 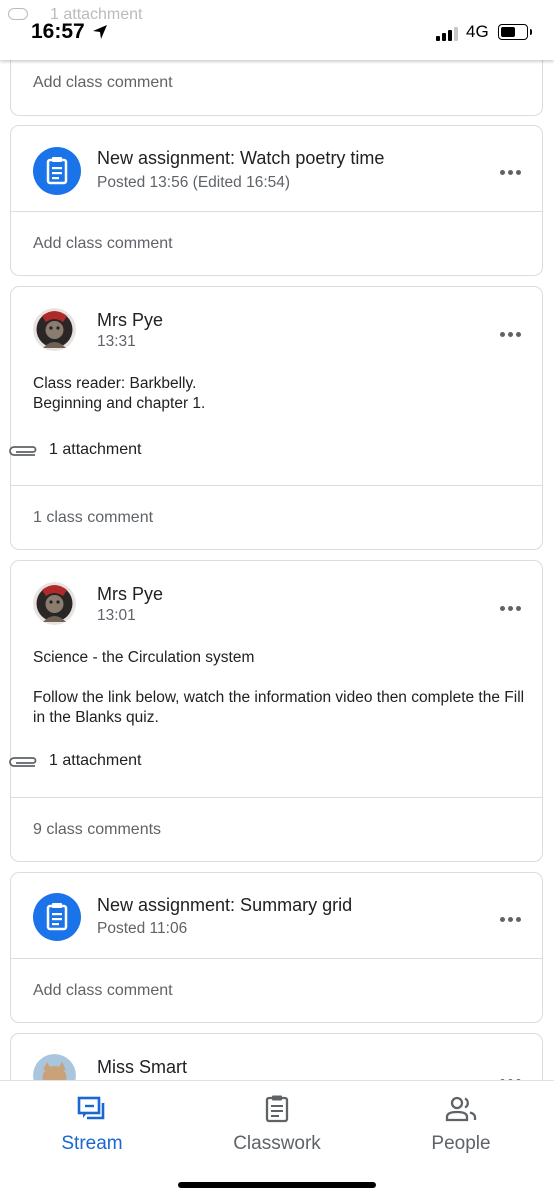 I want to click on class-comments-link: 1 class comment, so click(x=93, y=518).